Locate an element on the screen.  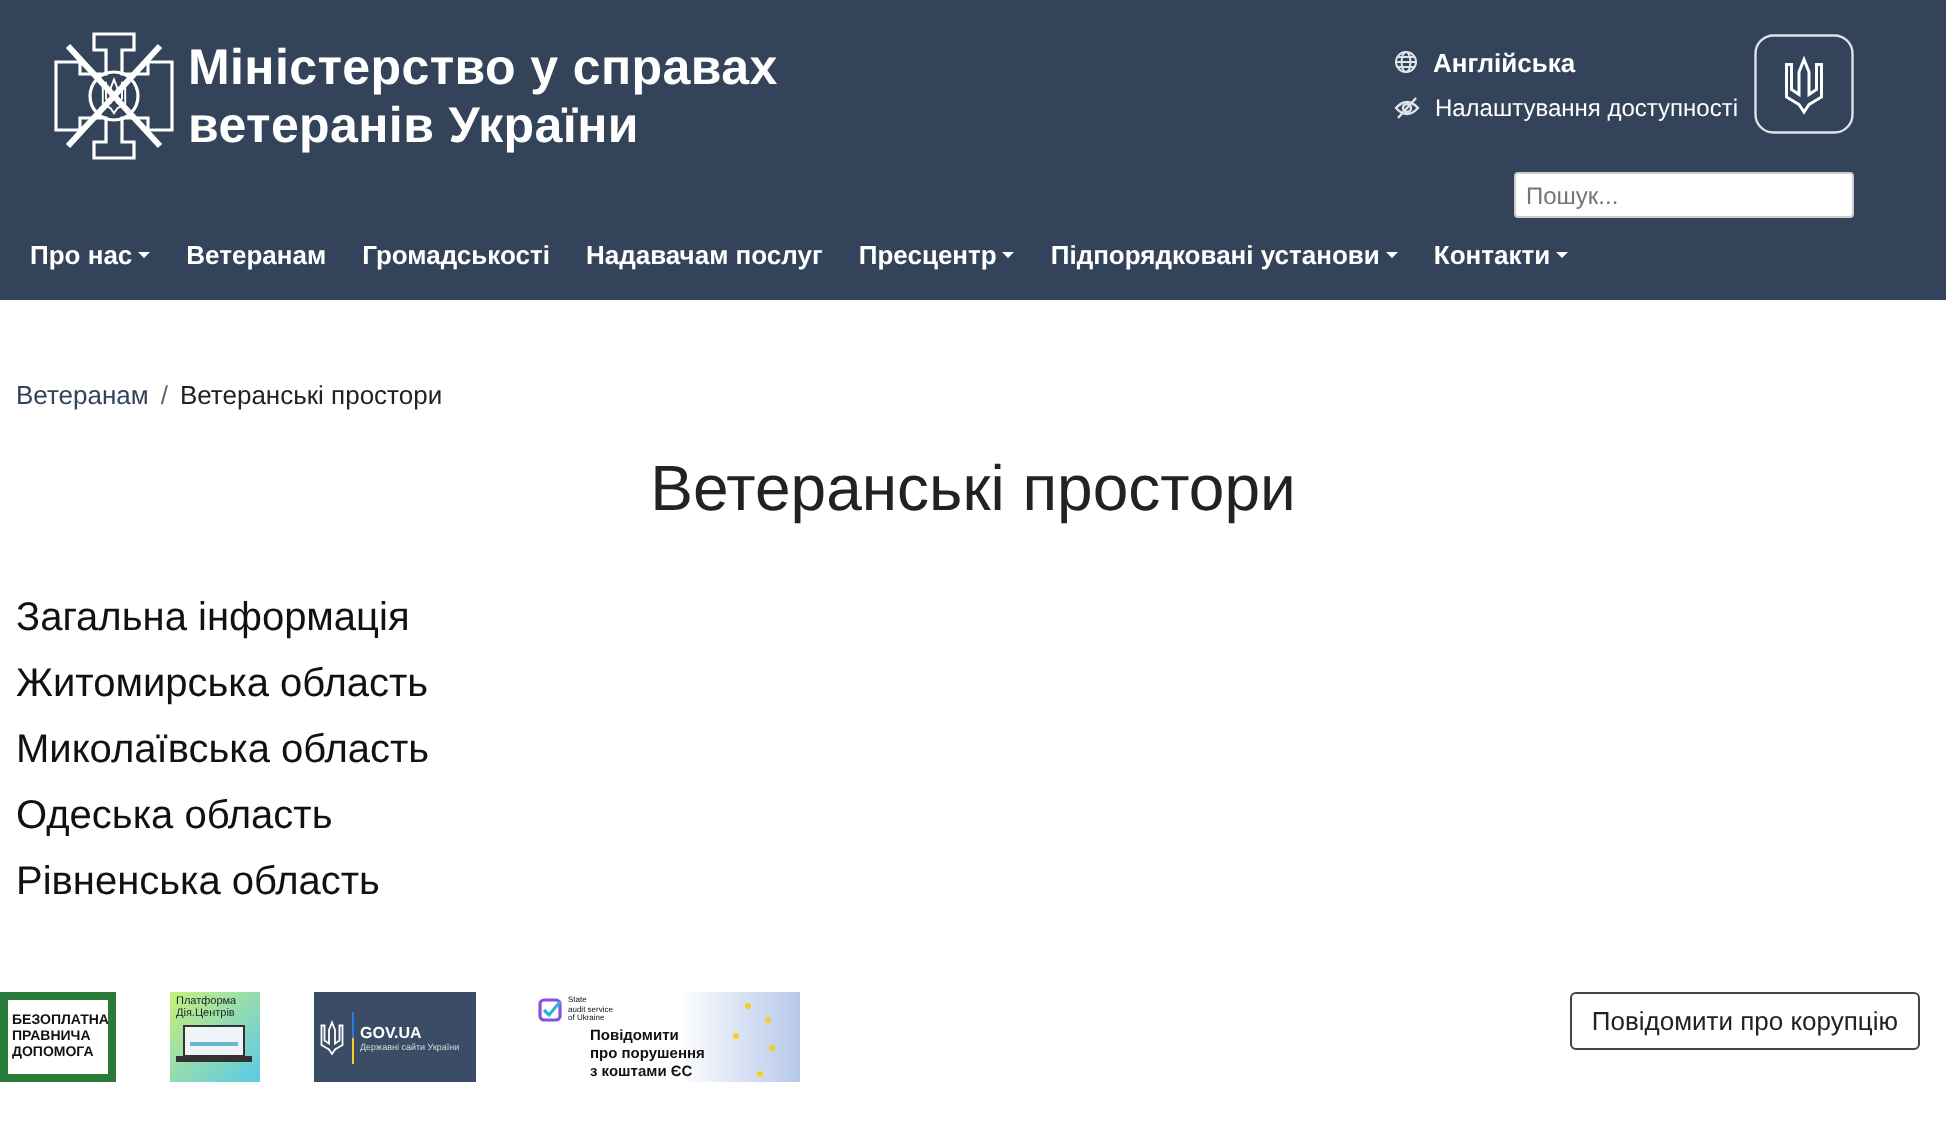
nav-link: Контакти is located at coordinates (1501, 254).